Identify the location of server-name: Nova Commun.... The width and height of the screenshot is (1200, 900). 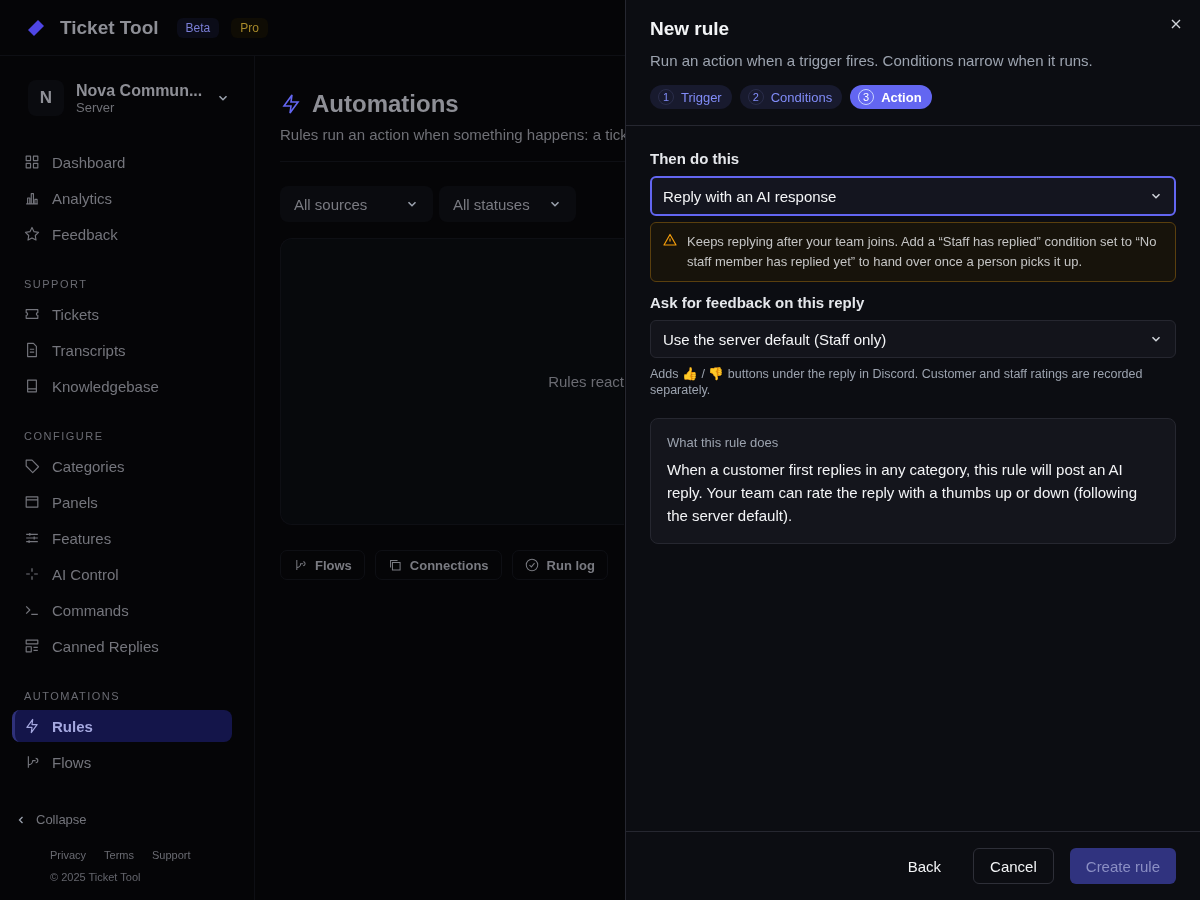
(140, 90).